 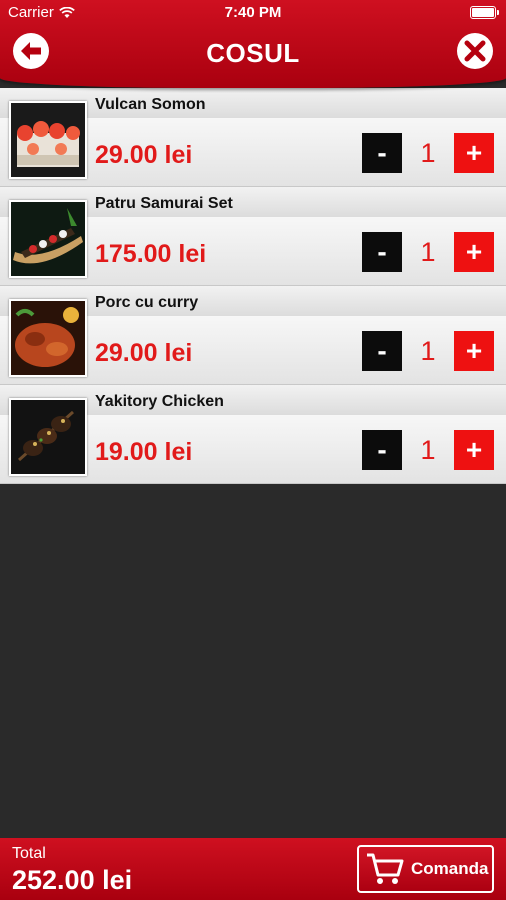 I want to click on cart-icon, so click(x=385, y=868).